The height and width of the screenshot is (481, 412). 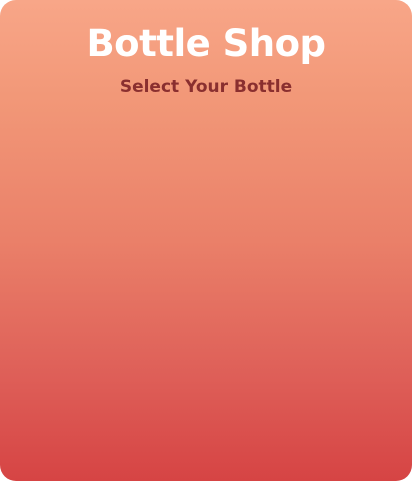 I want to click on page-subtitle: Select Your Bottle, so click(x=206, y=87).